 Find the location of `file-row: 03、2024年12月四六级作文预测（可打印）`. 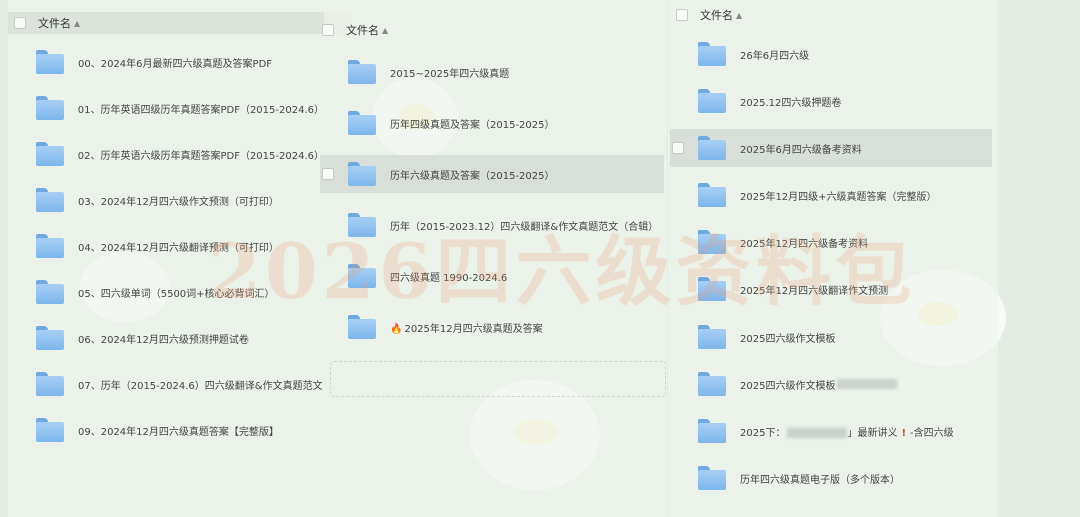

file-row: 03、2024年12月四六级作文预测（可打印） is located at coordinates (166, 200).